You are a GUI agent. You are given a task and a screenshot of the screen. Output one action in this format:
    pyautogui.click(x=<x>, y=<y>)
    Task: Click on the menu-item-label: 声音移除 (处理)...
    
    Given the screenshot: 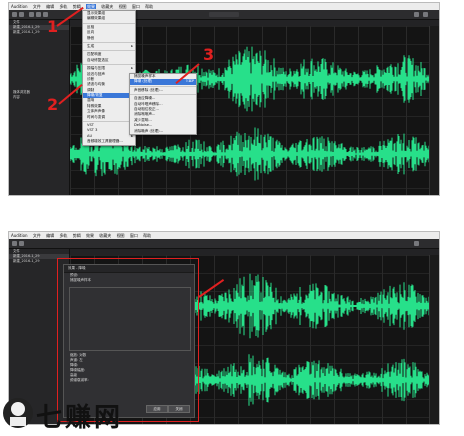 What is the action you would take?
    pyautogui.click(x=148, y=89)
    